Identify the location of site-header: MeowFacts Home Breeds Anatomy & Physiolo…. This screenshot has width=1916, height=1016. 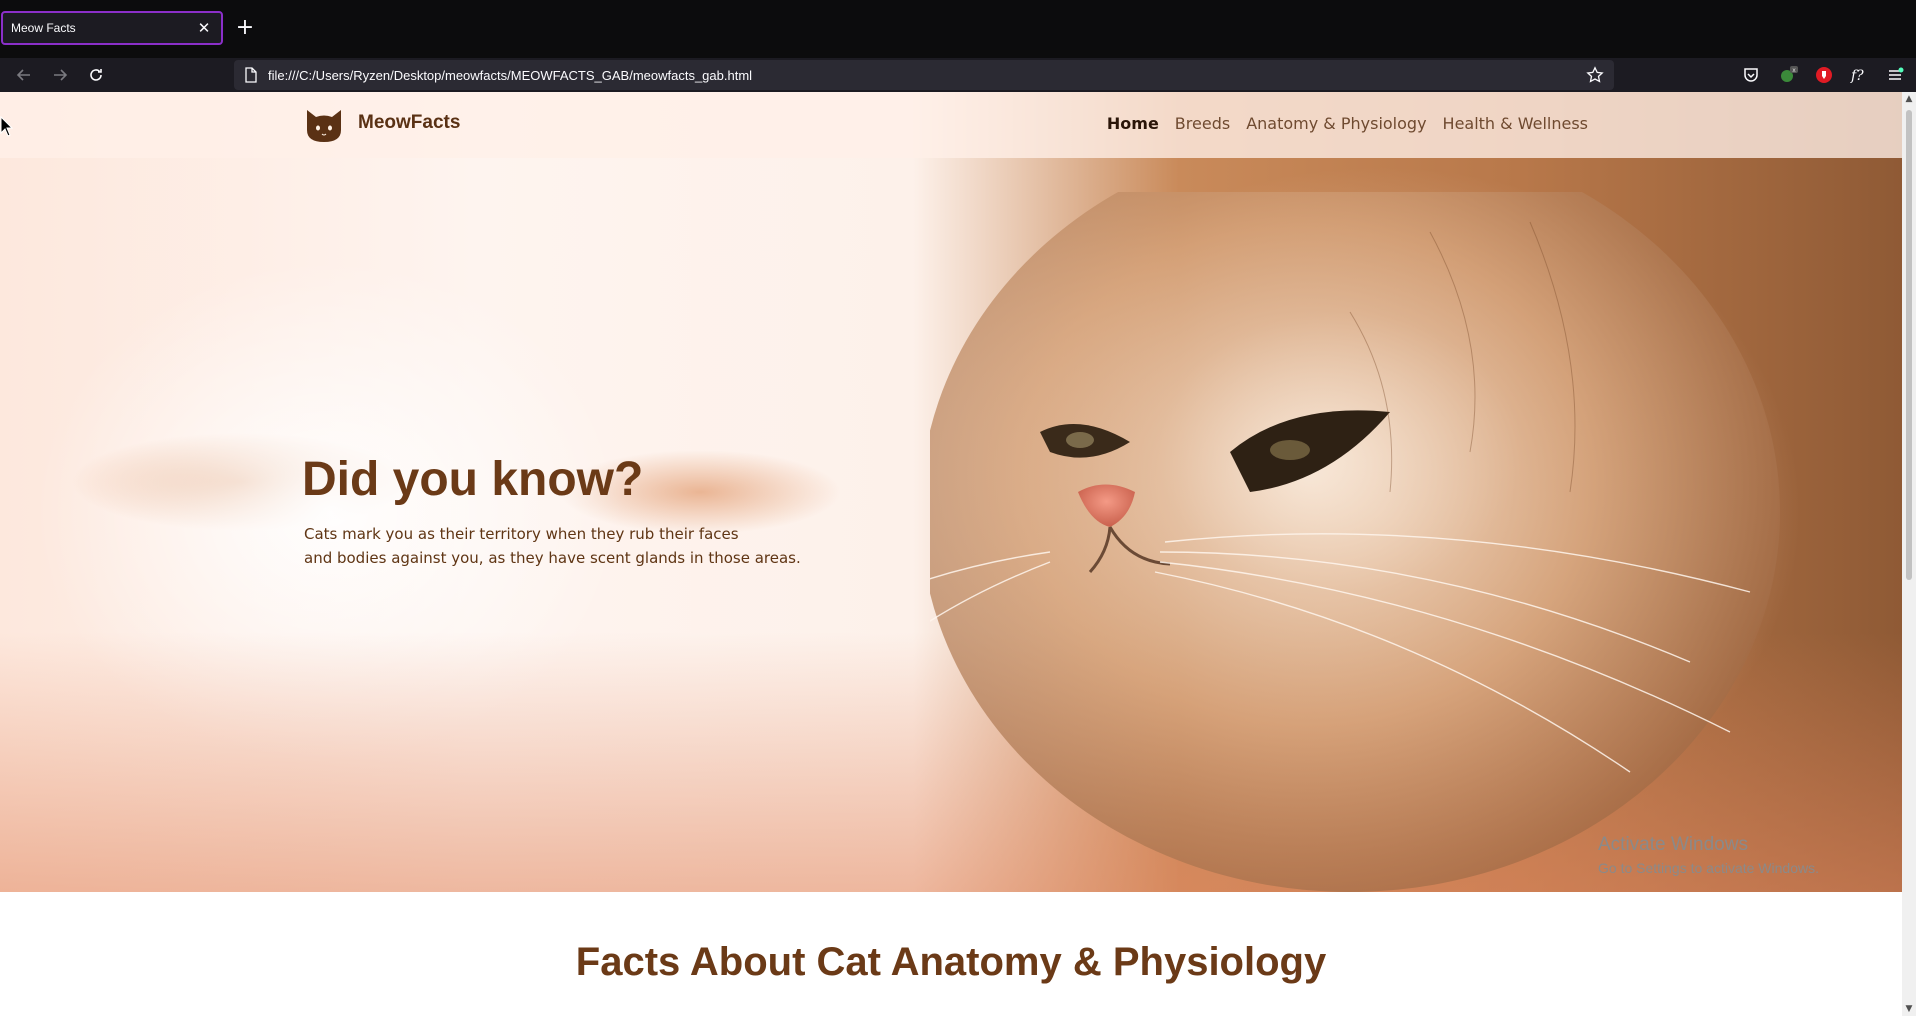
(951, 125).